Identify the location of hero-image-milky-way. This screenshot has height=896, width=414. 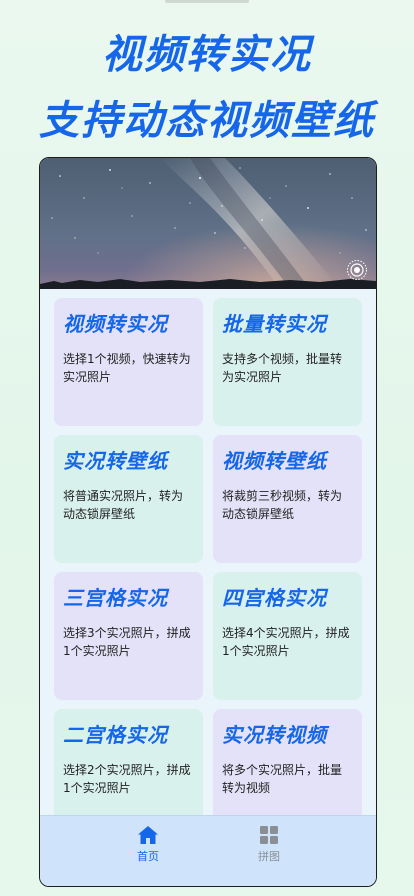
(208, 223).